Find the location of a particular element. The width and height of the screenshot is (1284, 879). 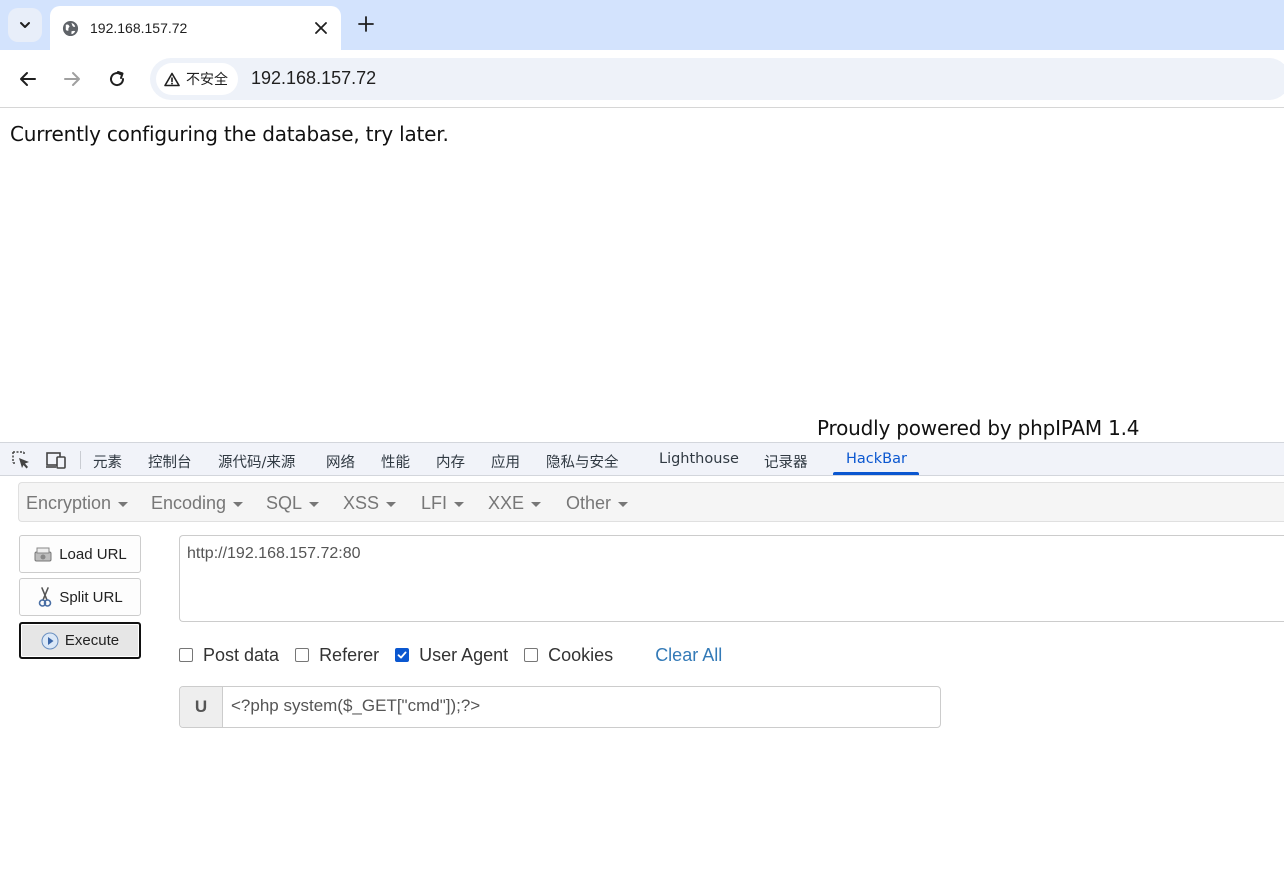

reload-icon is located at coordinates (117, 79).